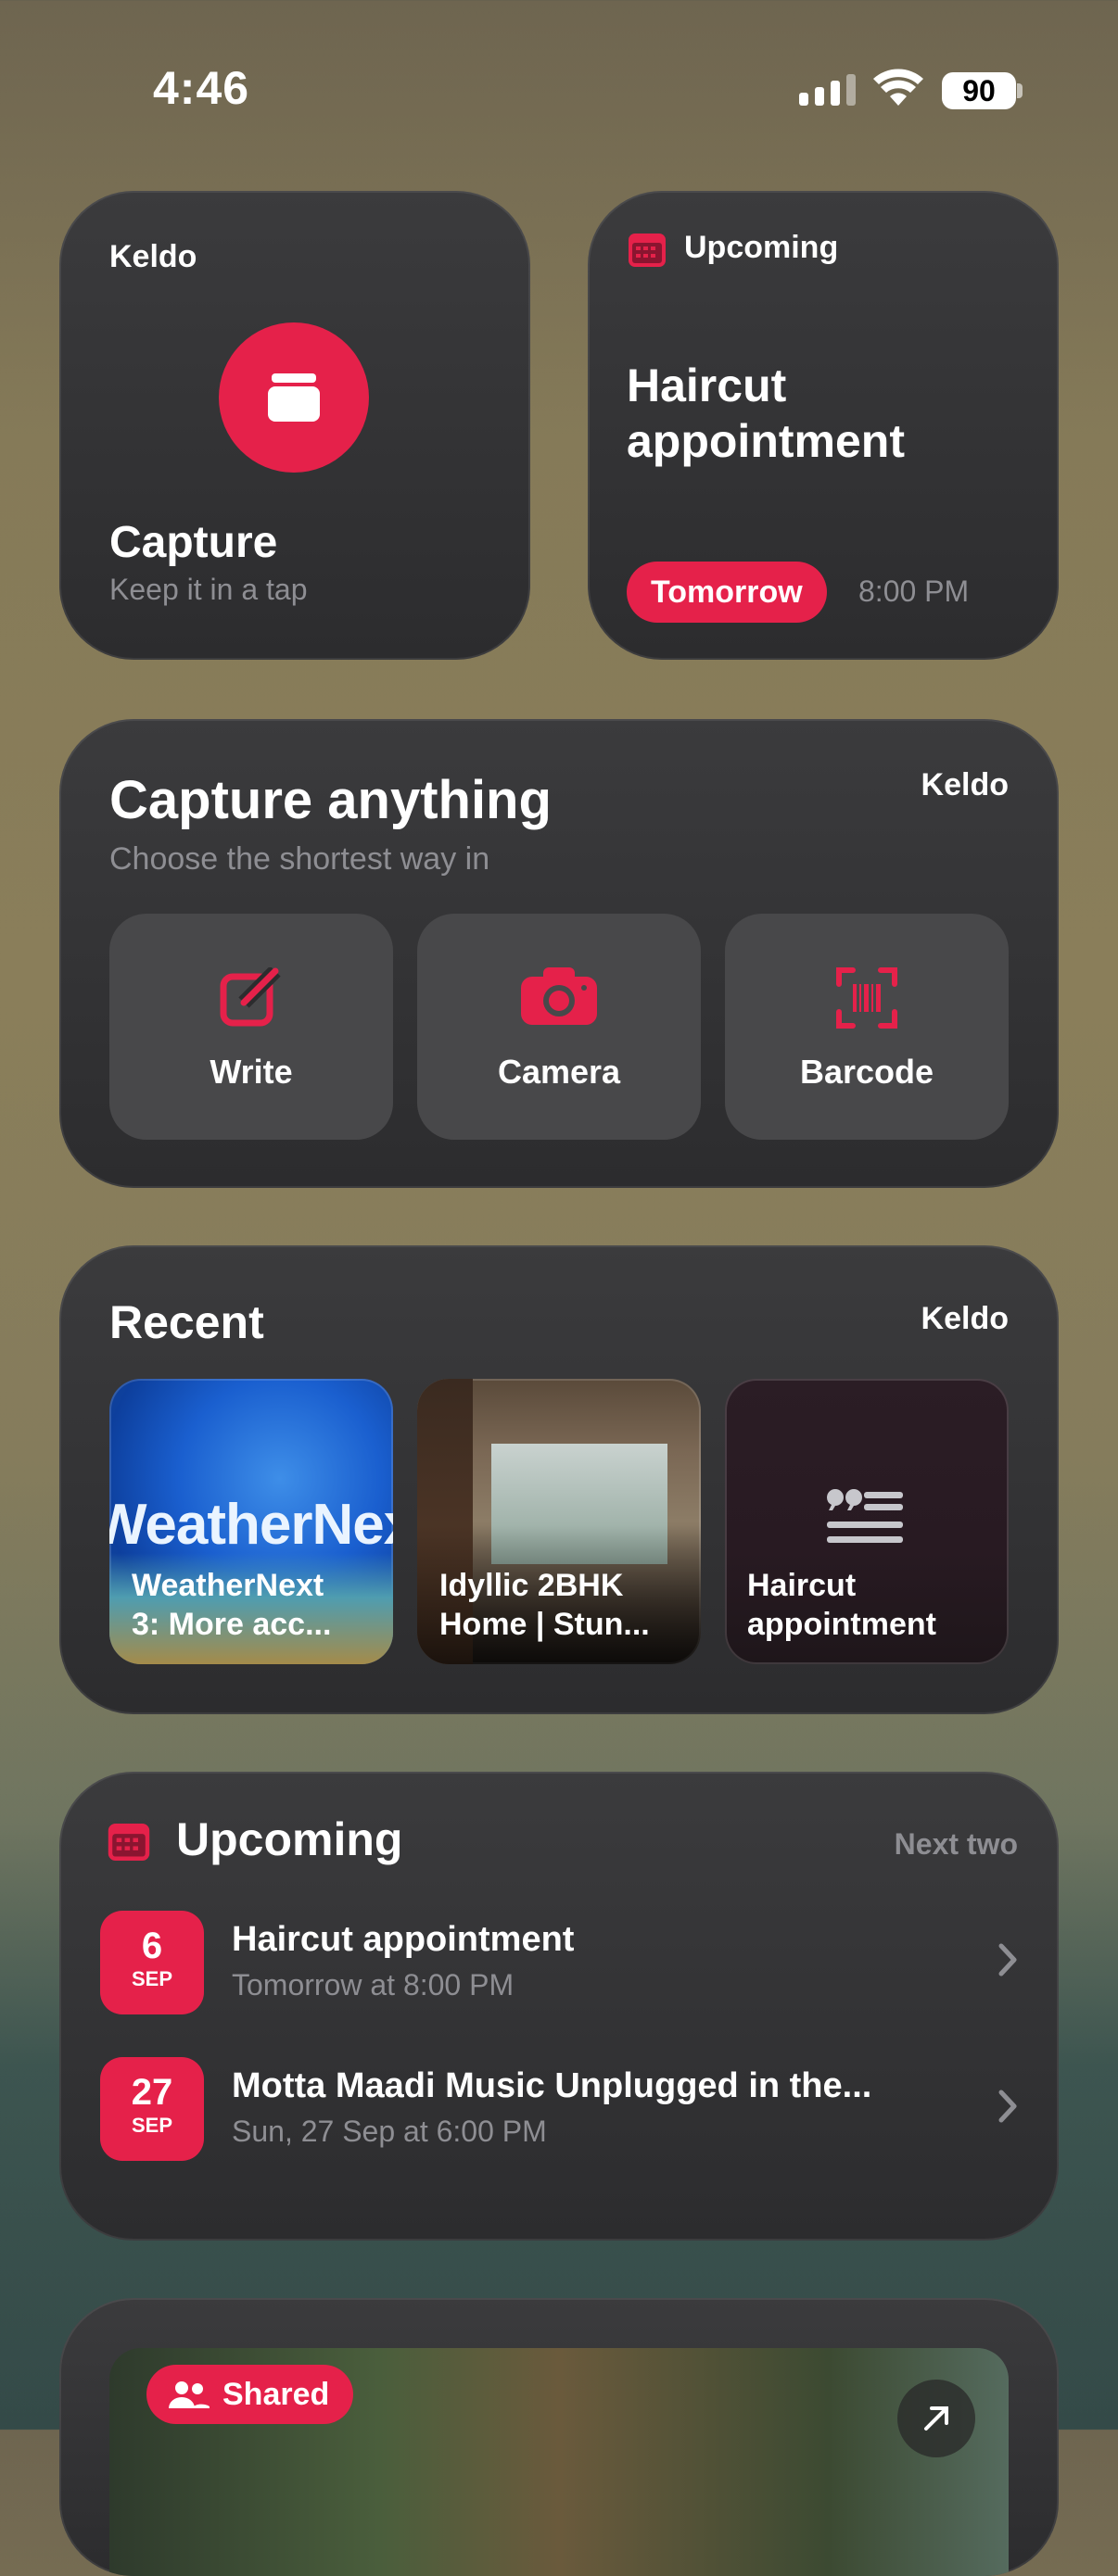 This screenshot has height=2576, width=1118. Describe the element at coordinates (559, 1072) in the screenshot. I see `camera-label: Camera` at that location.